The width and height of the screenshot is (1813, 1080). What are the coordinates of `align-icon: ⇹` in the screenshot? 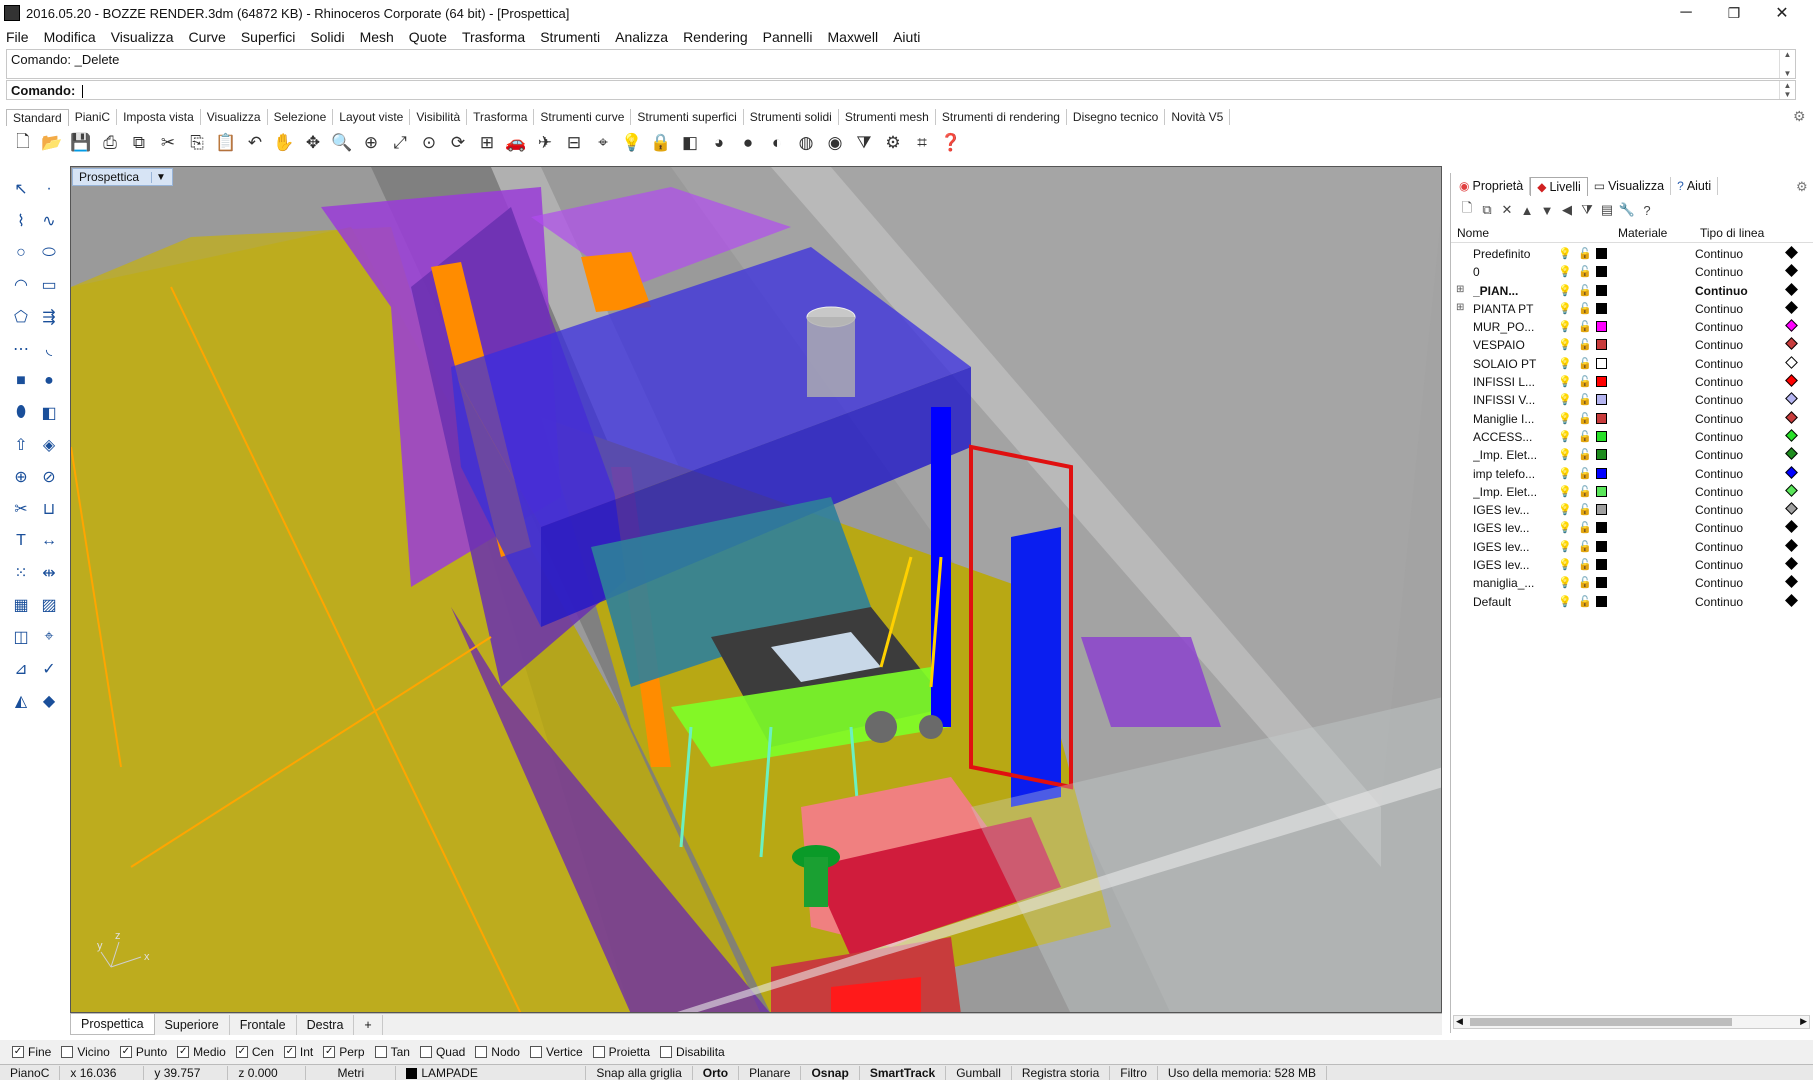 It's located at (49, 573).